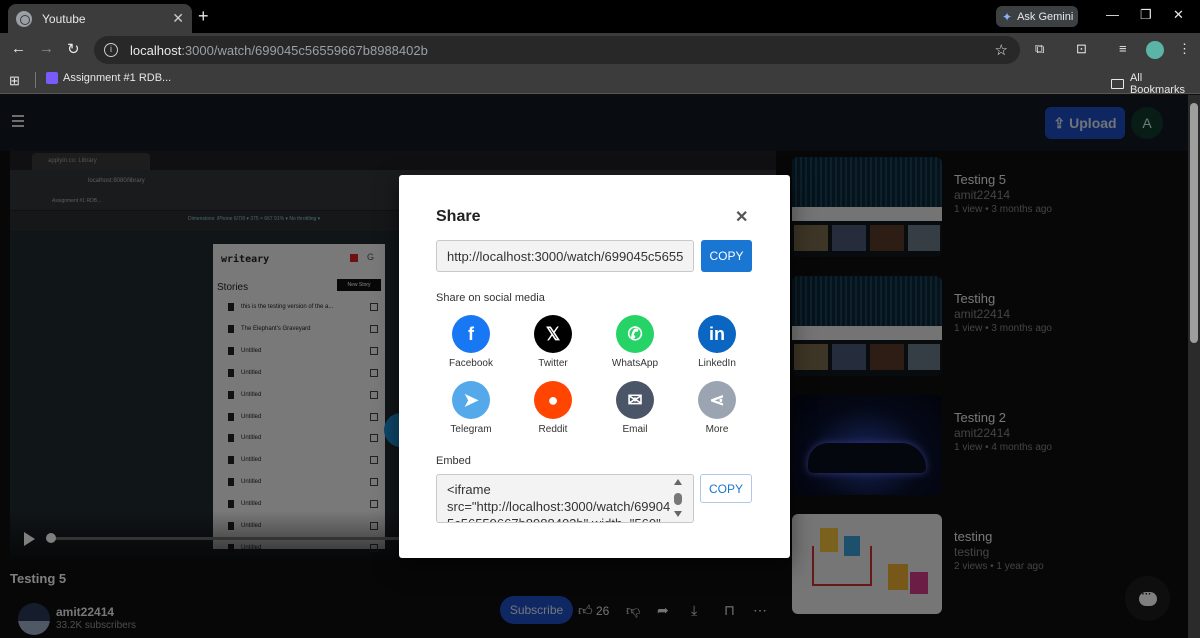 This screenshot has height=638, width=1200. I want to click on all-bookmarks-label: All Bookmarks, so click(1157, 84).